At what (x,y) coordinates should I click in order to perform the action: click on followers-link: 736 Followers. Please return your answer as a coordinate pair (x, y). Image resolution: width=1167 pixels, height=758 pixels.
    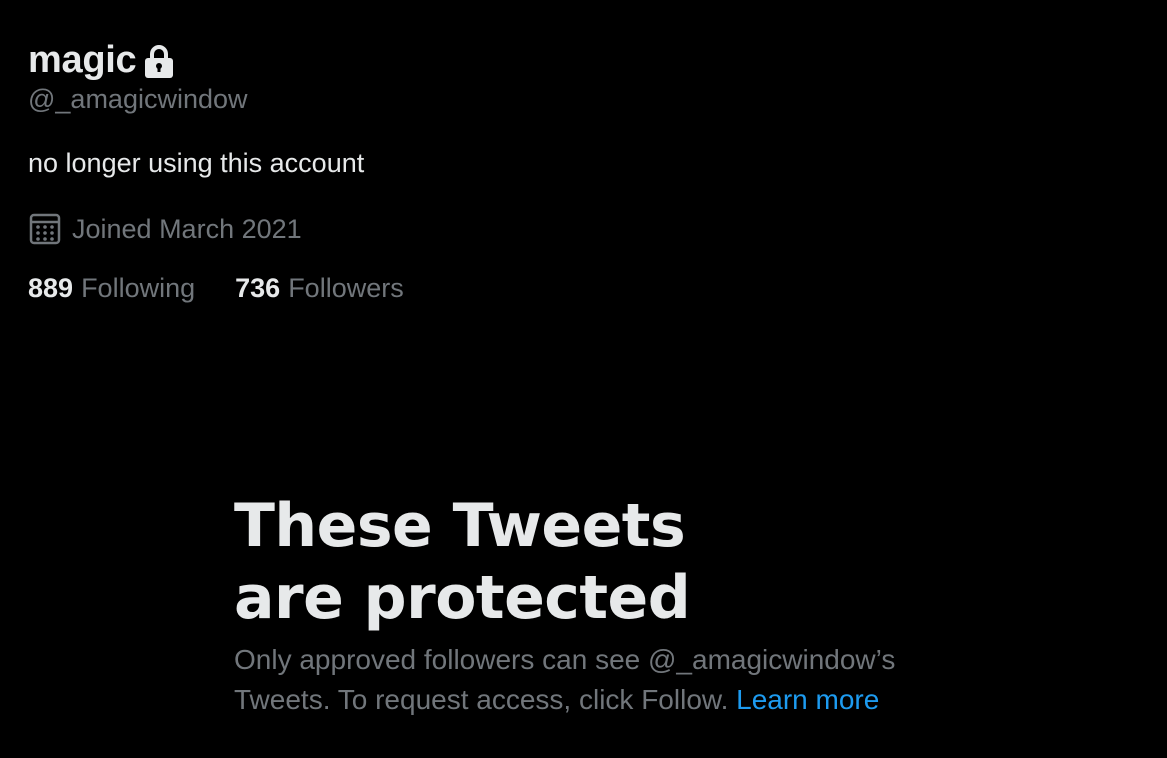
    Looking at the image, I should click on (319, 288).